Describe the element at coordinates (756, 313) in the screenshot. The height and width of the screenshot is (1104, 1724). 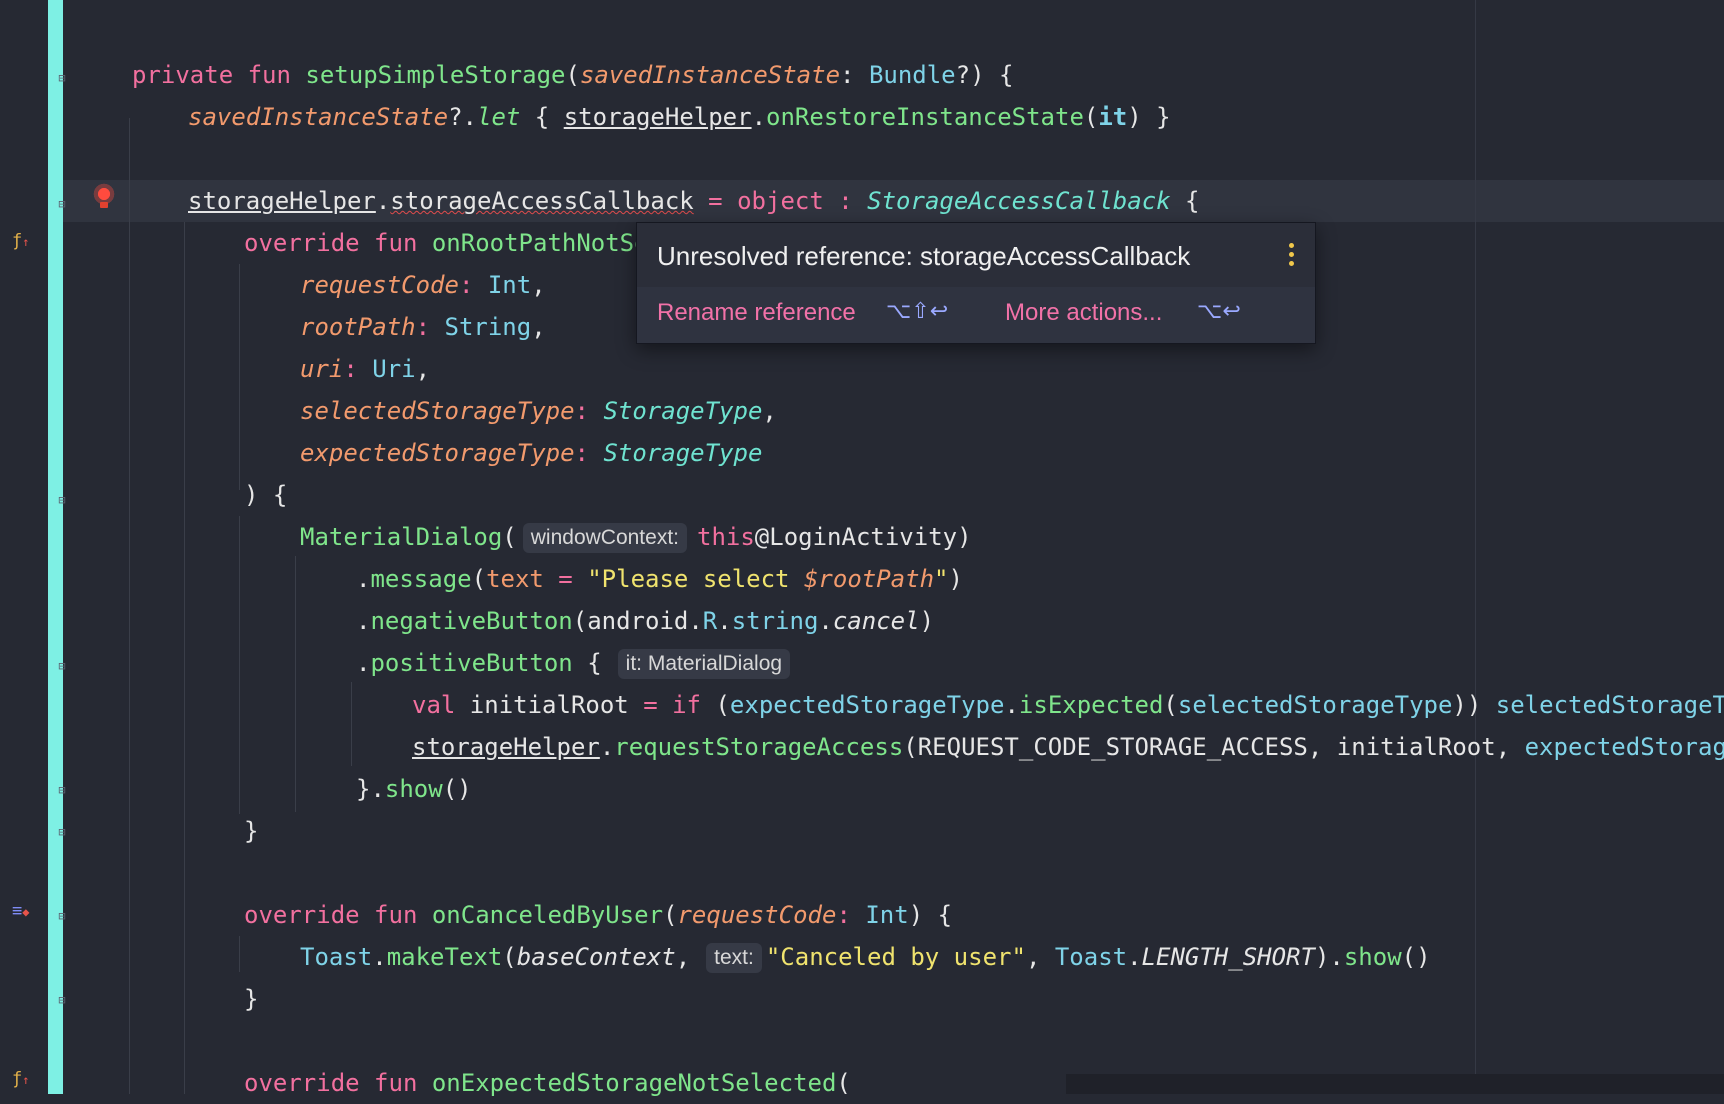
I see `rename-reference-action: Rename reference` at that location.